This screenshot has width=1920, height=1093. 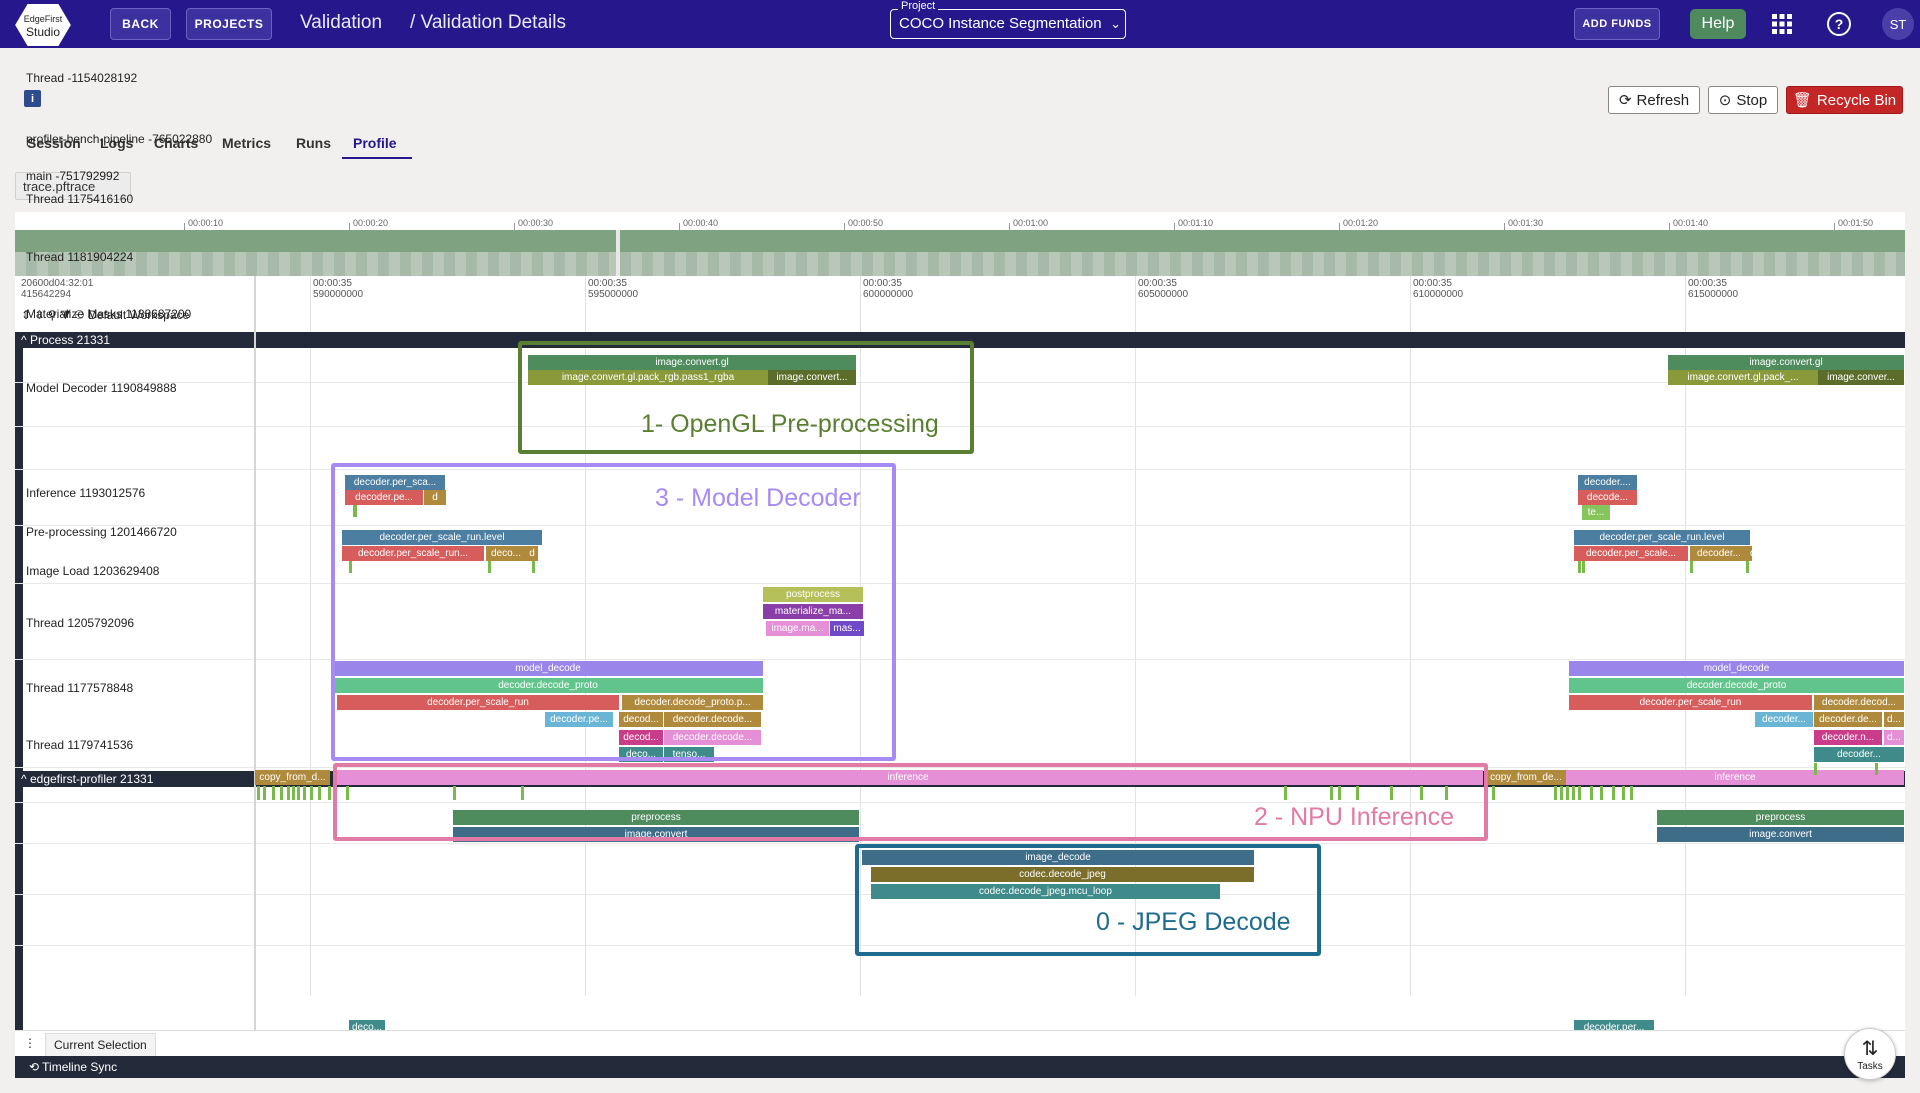 I want to click on tab-metrics: Metrics, so click(x=246, y=143).